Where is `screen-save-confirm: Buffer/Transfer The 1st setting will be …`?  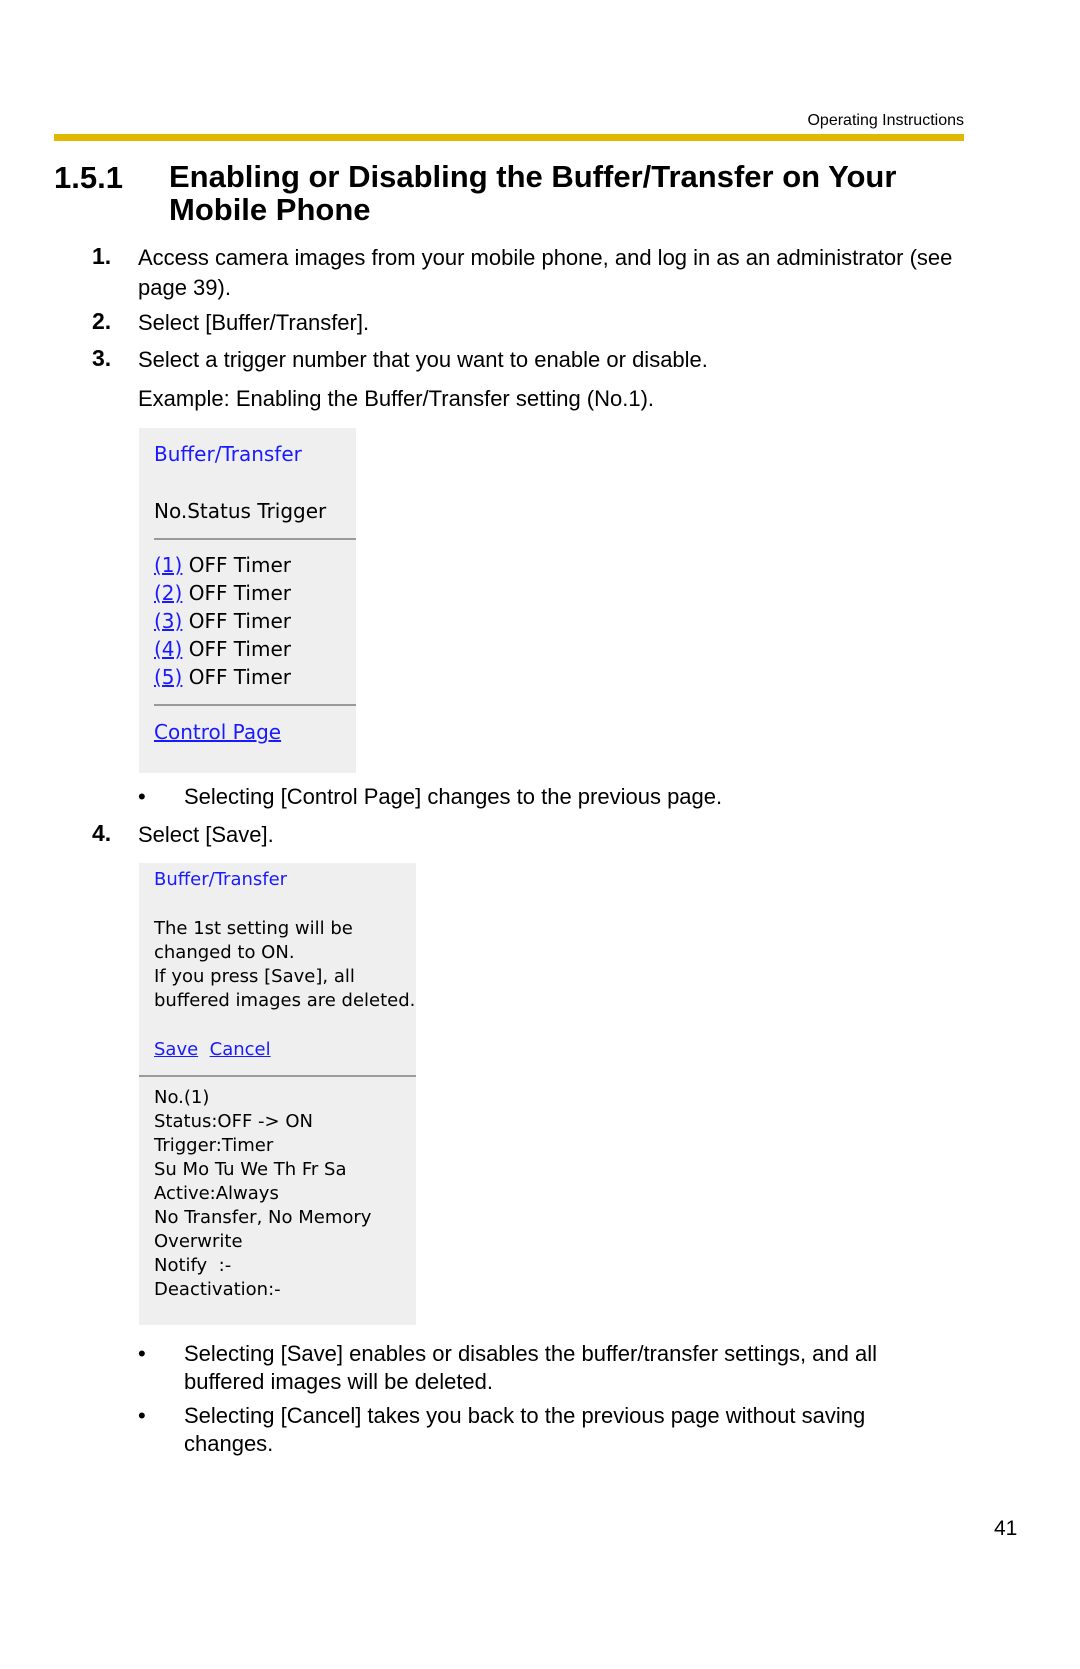
screen-save-confirm: Buffer/Transfer The 1st setting will be … is located at coordinates (277, 1094).